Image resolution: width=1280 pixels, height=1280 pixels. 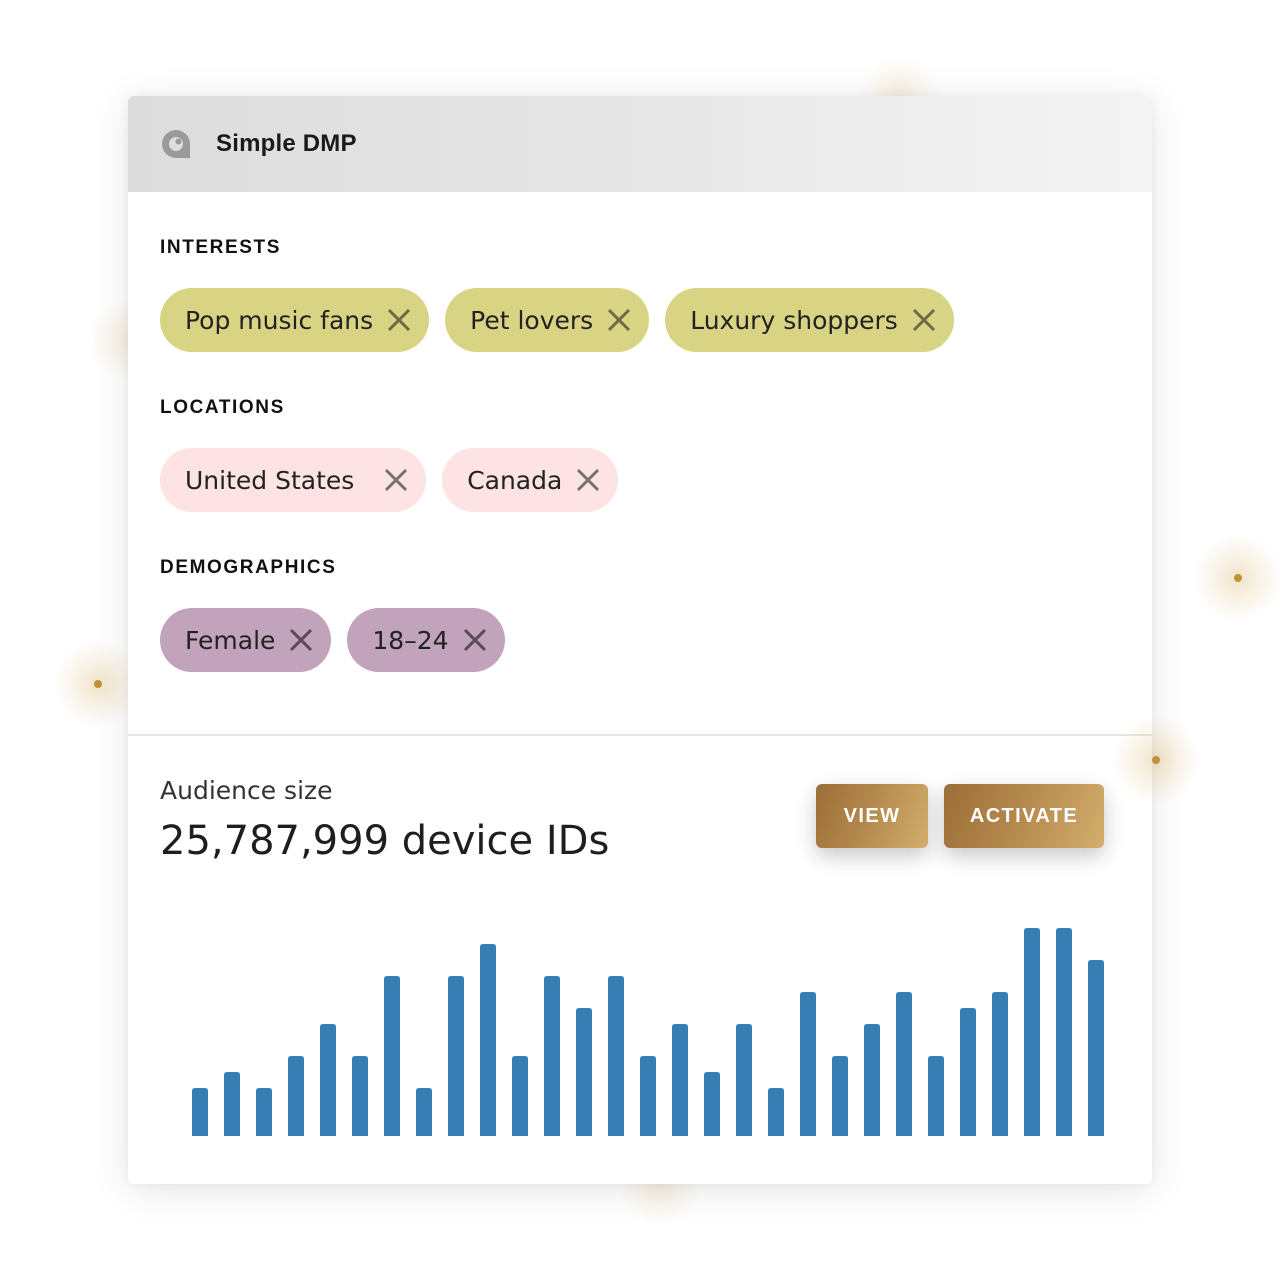 I want to click on section-label: LOCATIONS, so click(x=222, y=407).